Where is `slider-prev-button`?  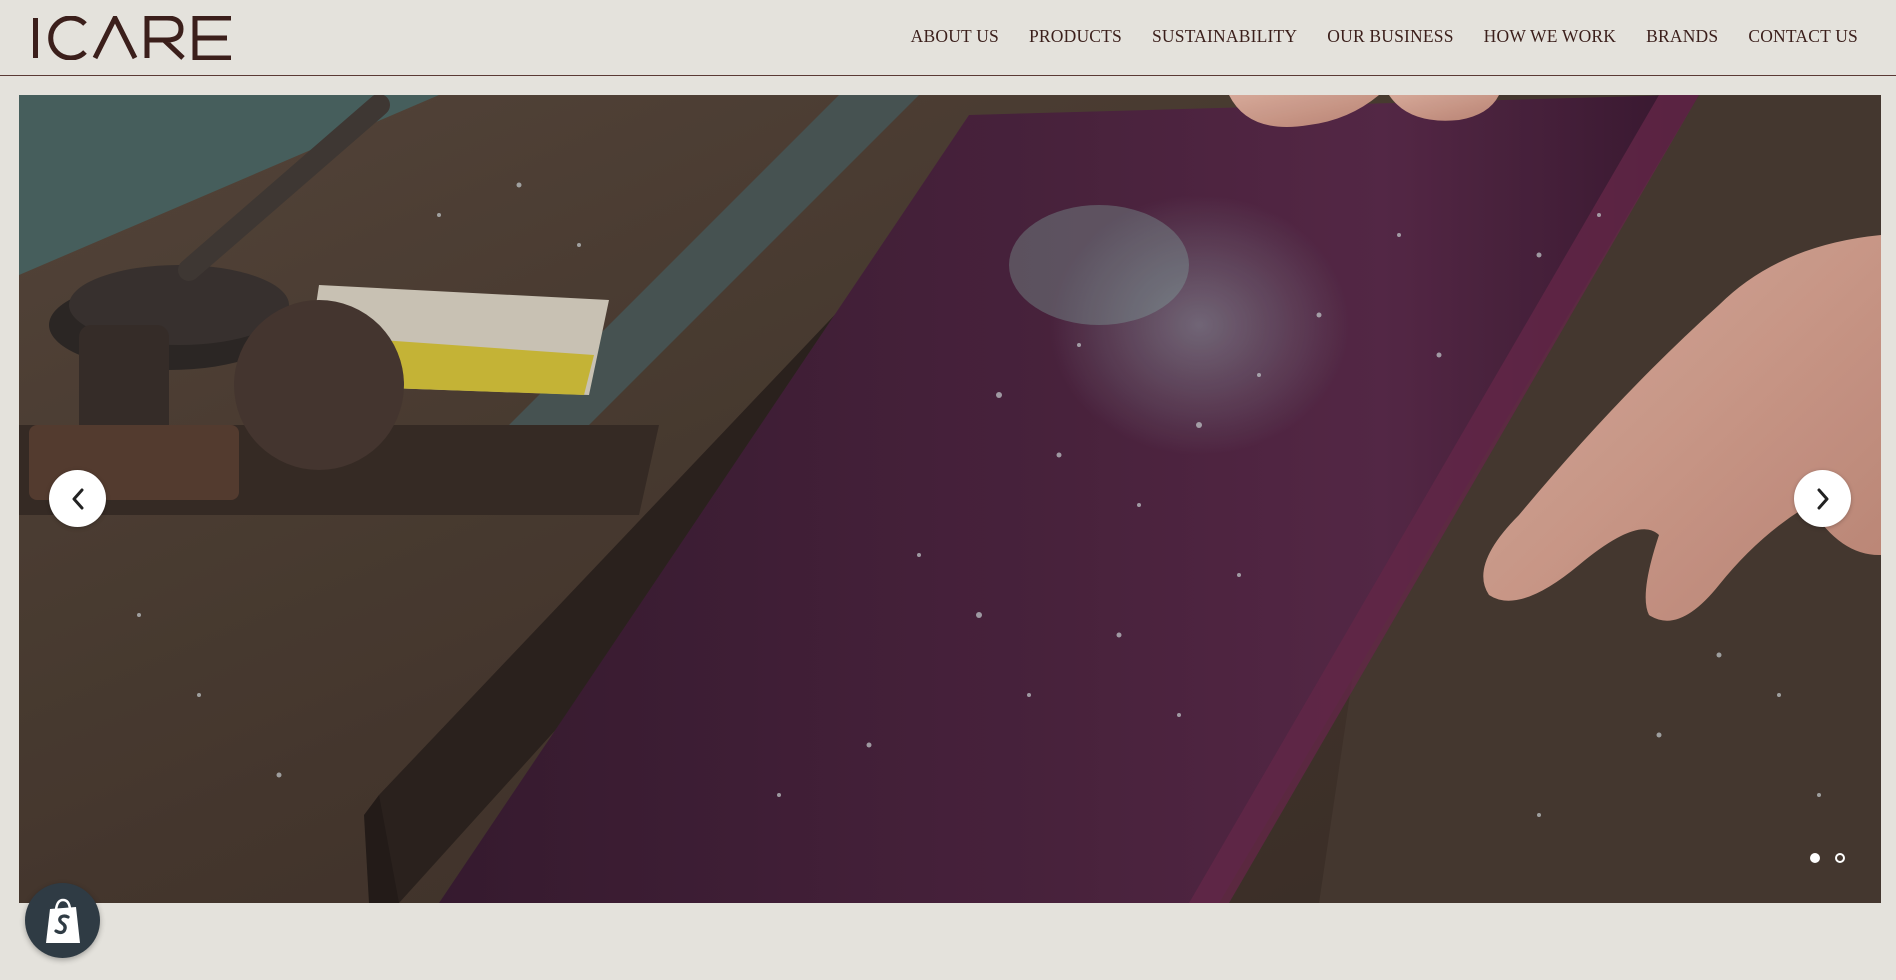
slider-prev-button is located at coordinates (77, 498).